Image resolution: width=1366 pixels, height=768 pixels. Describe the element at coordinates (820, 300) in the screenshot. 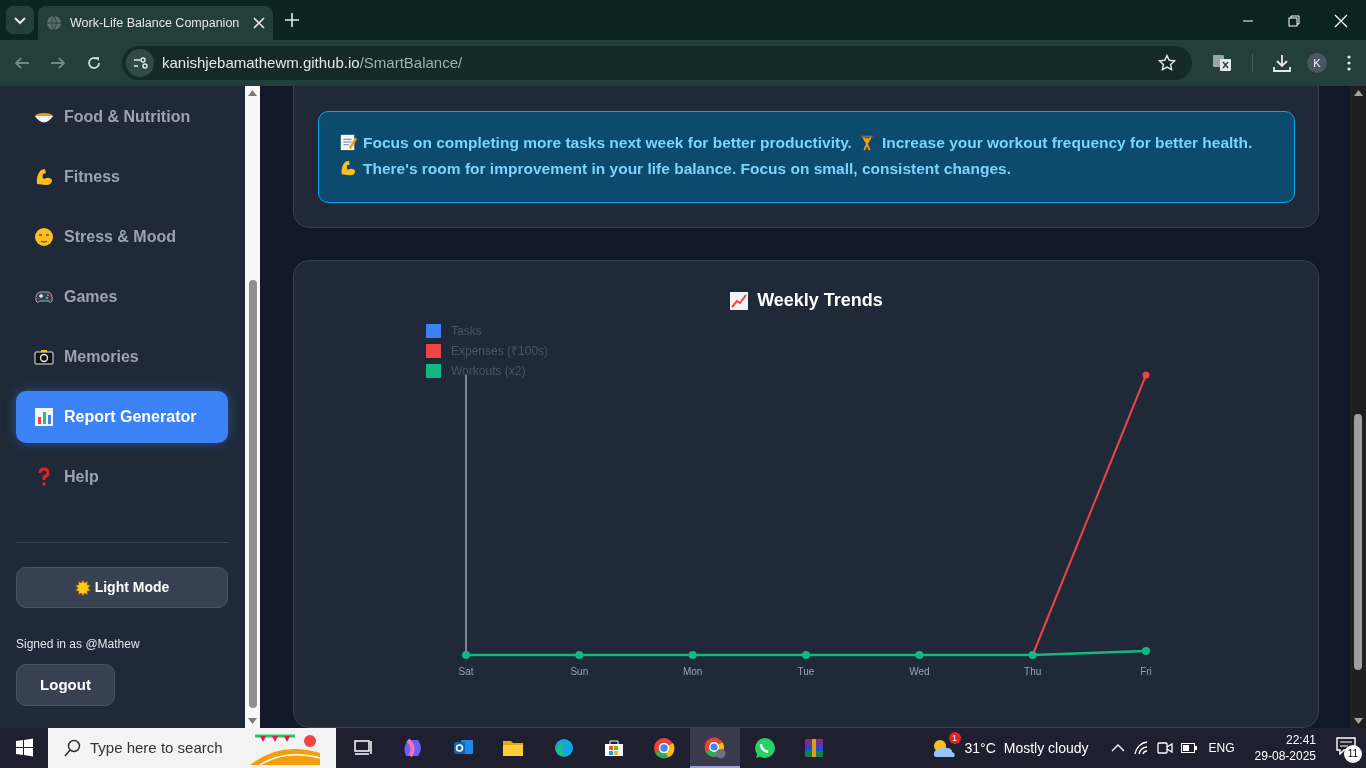

I see `chart-title: Weekly Trends` at that location.